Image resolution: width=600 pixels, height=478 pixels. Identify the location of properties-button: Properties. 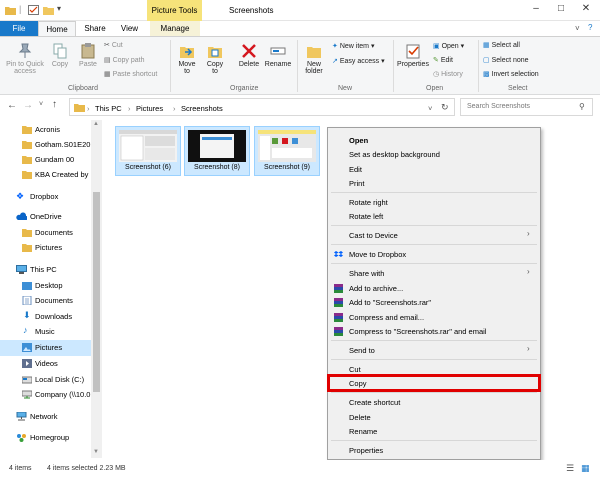
(413, 55).